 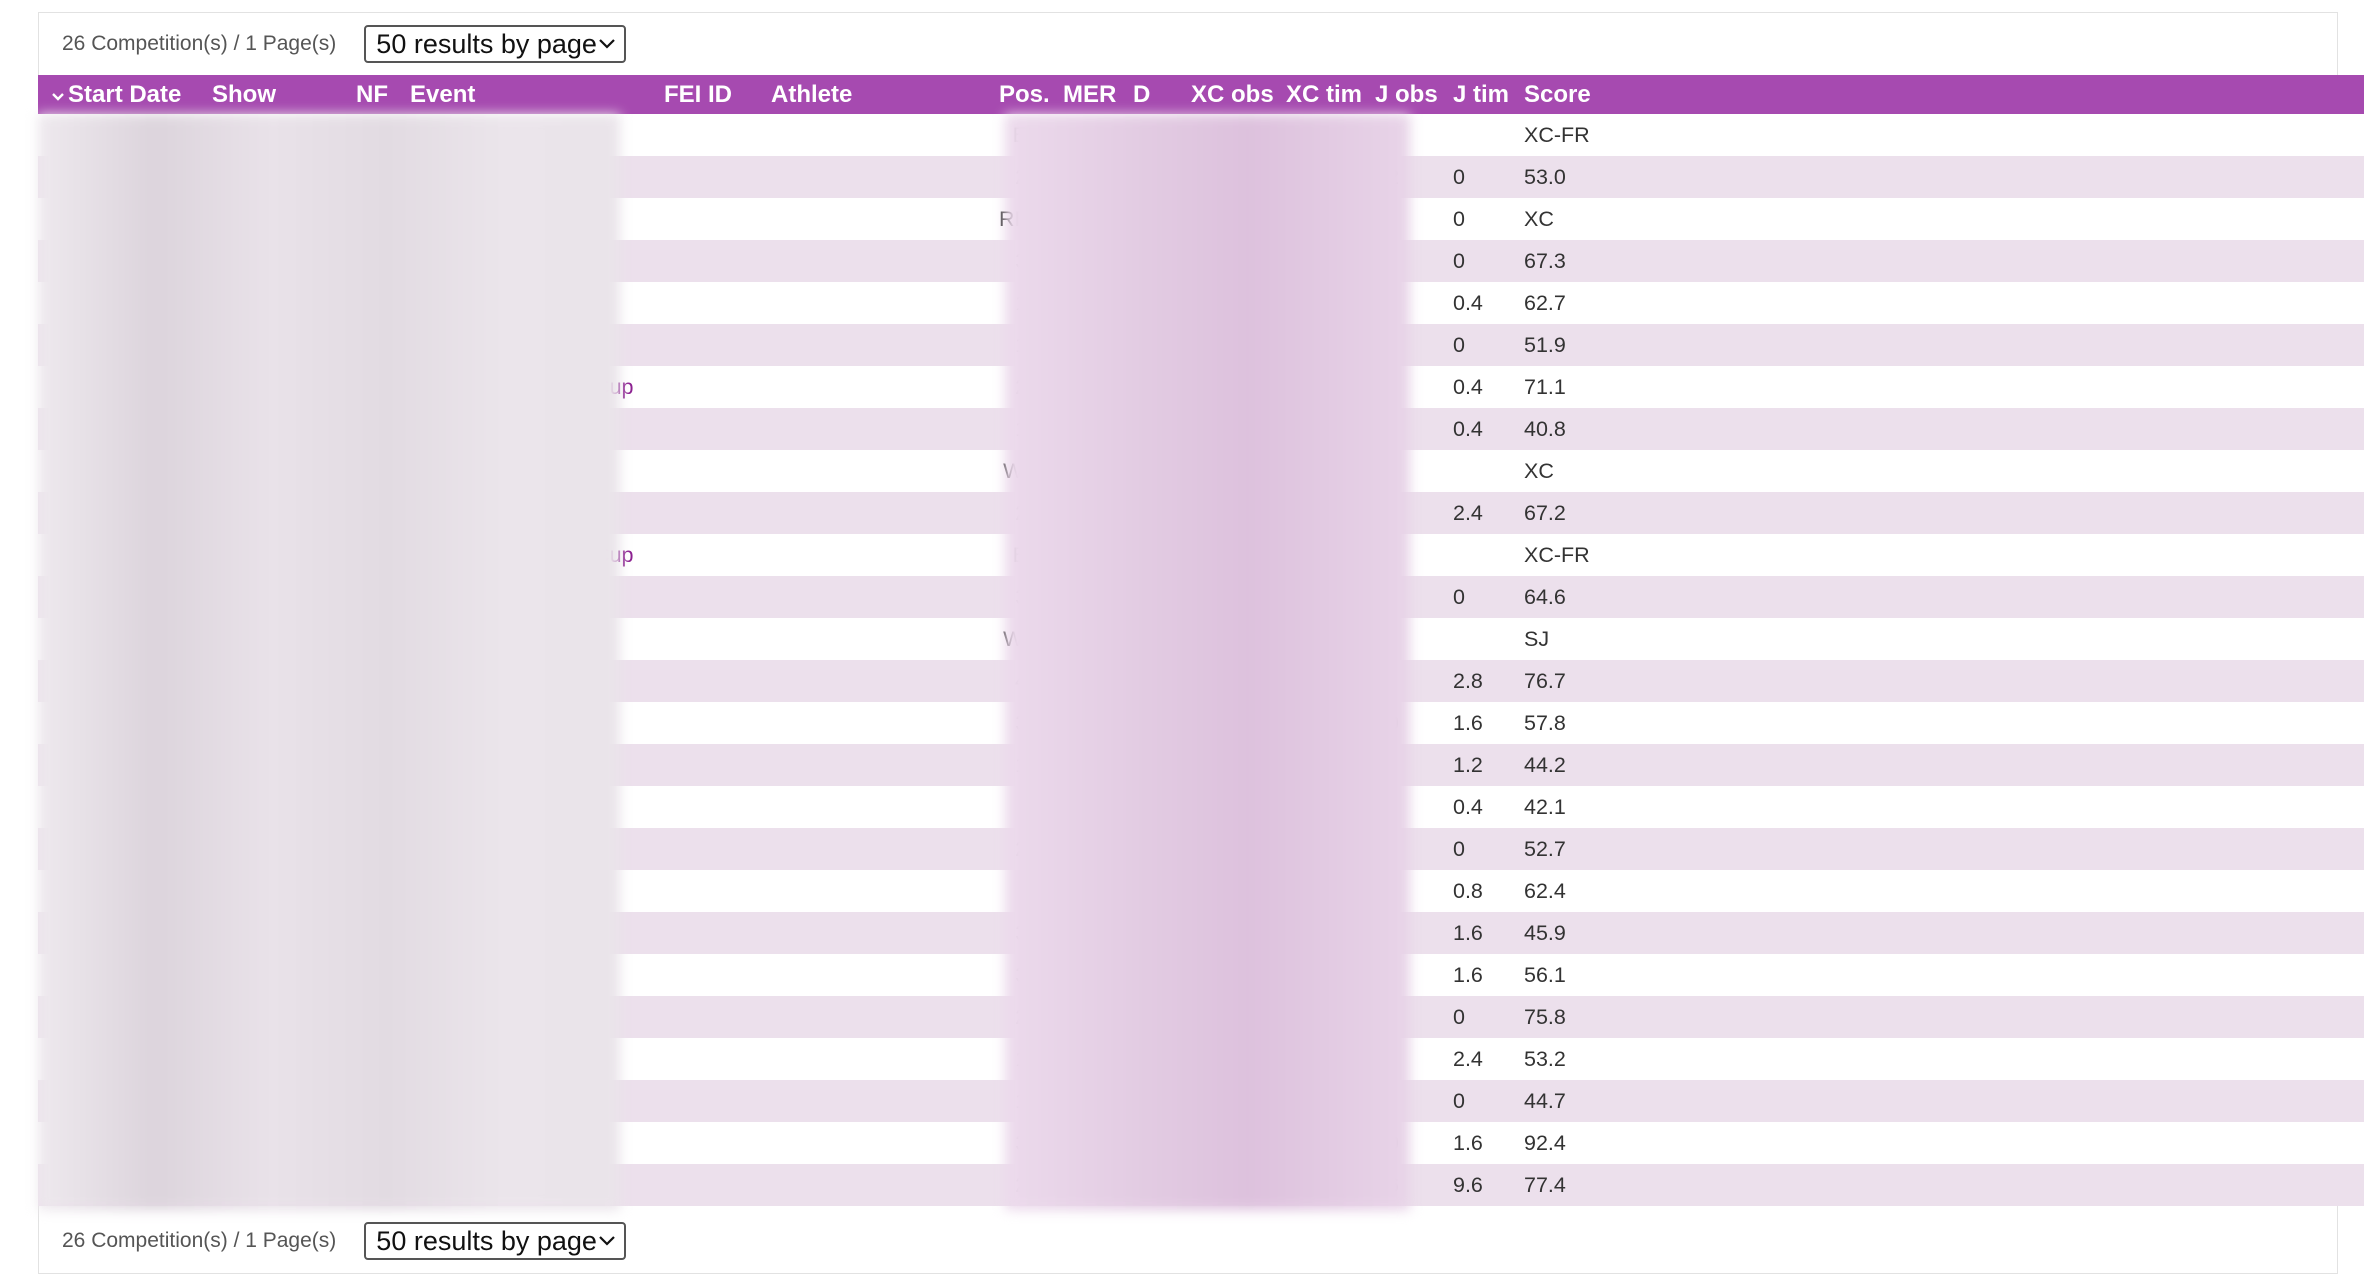 I want to click on col-mer: MER, so click(x=1086, y=94).